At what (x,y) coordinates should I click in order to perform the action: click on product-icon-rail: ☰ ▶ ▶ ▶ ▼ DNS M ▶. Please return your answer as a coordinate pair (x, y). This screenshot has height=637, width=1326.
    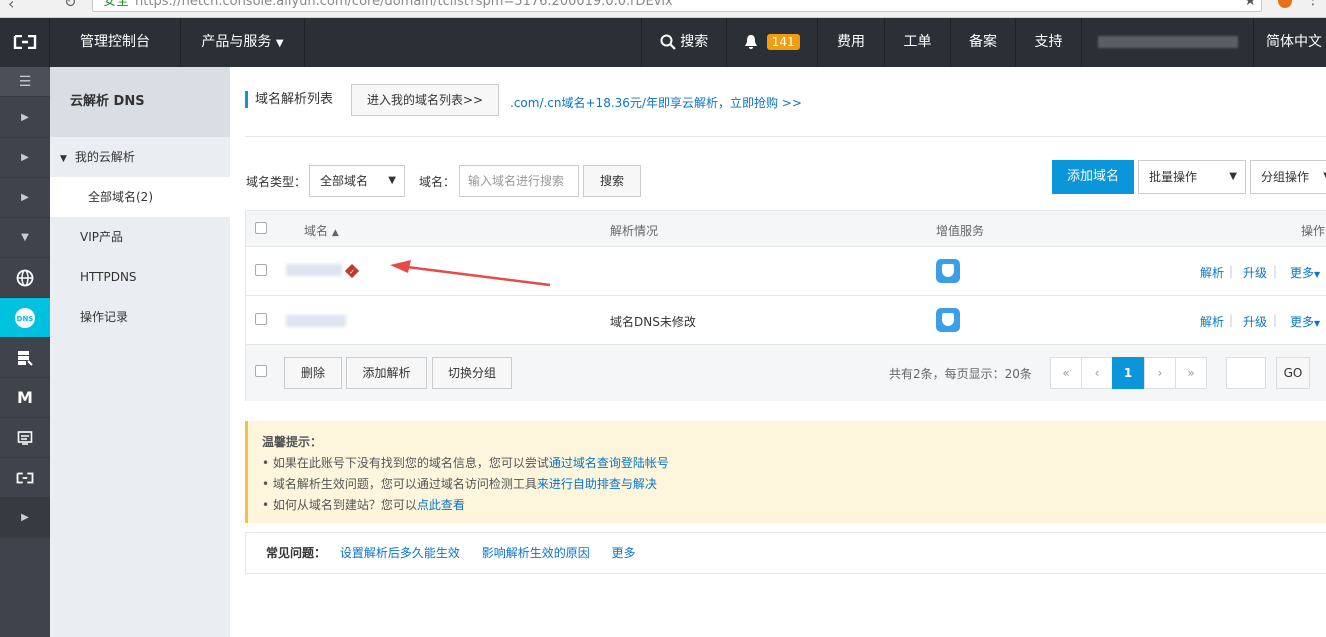
    Looking at the image, I should click on (25, 352).